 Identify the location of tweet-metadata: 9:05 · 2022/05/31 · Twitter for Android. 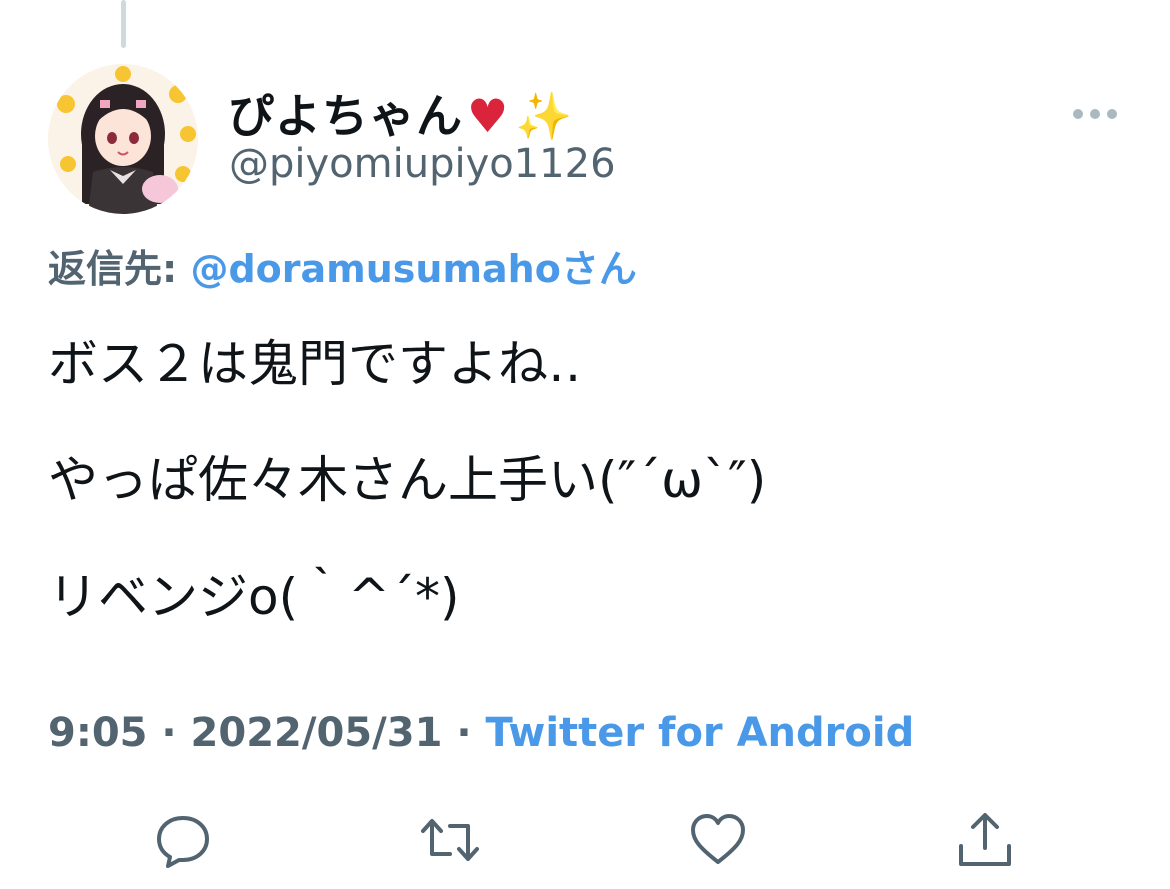
(481, 733).